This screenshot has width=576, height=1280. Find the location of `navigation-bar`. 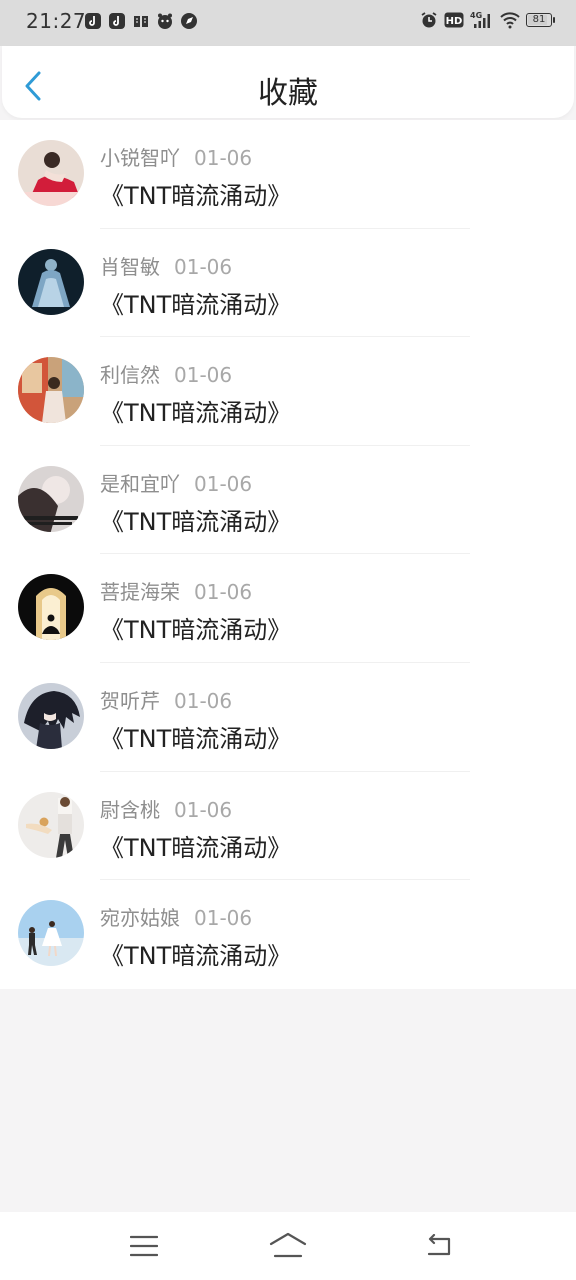

navigation-bar is located at coordinates (288, 1246).